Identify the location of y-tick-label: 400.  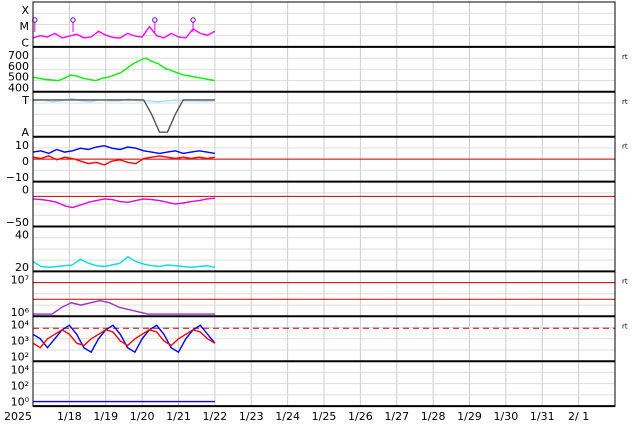
(18, 87).